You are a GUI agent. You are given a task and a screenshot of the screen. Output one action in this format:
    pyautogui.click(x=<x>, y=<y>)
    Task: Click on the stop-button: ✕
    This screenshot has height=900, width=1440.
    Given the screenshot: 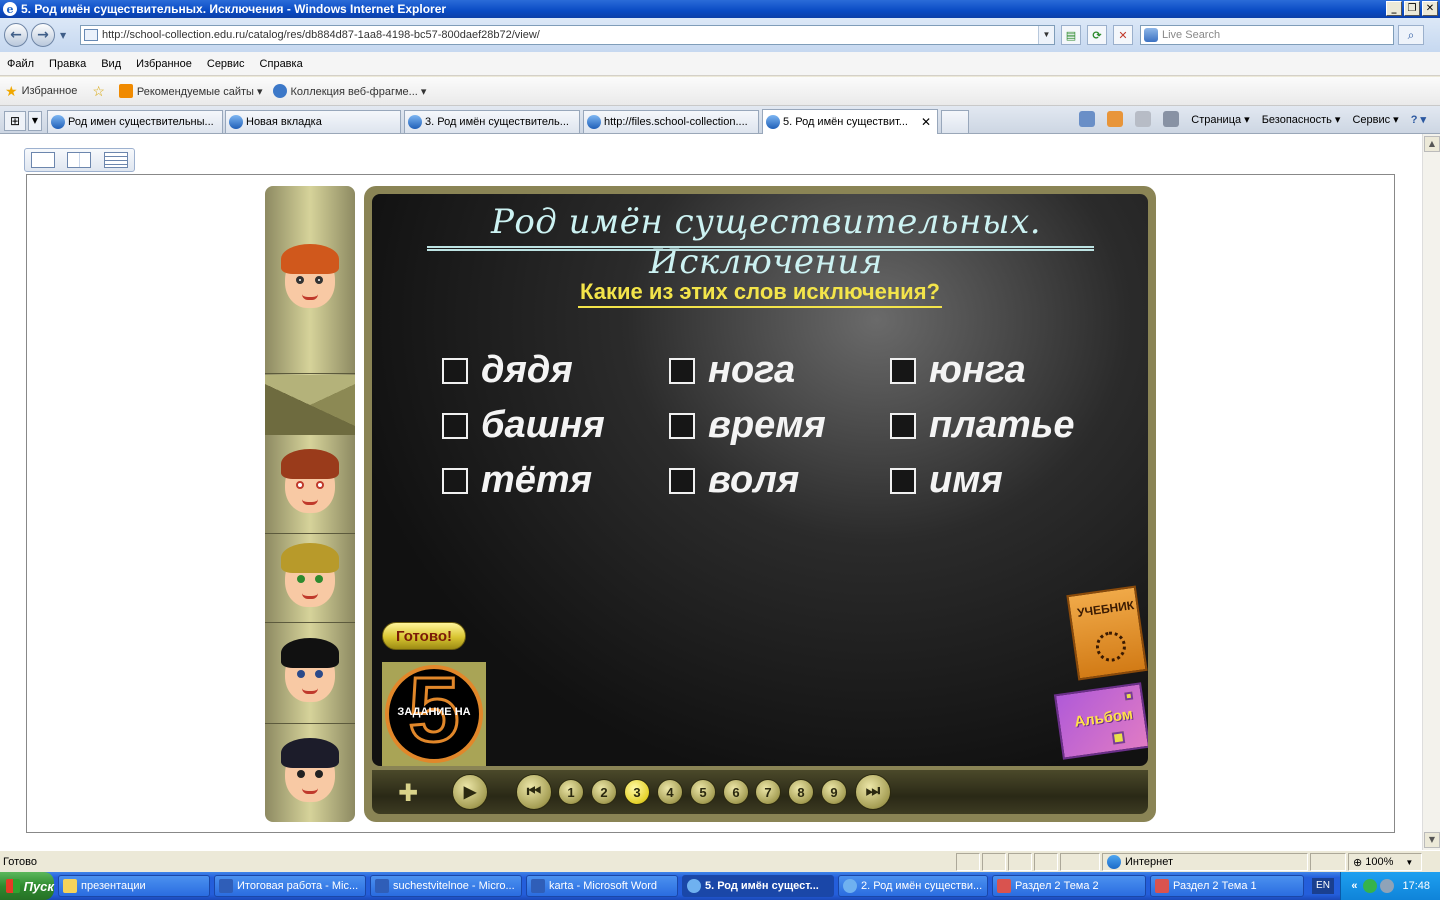 What is the action you would take?
    pyautogui.click(x=1123, y=35)
    